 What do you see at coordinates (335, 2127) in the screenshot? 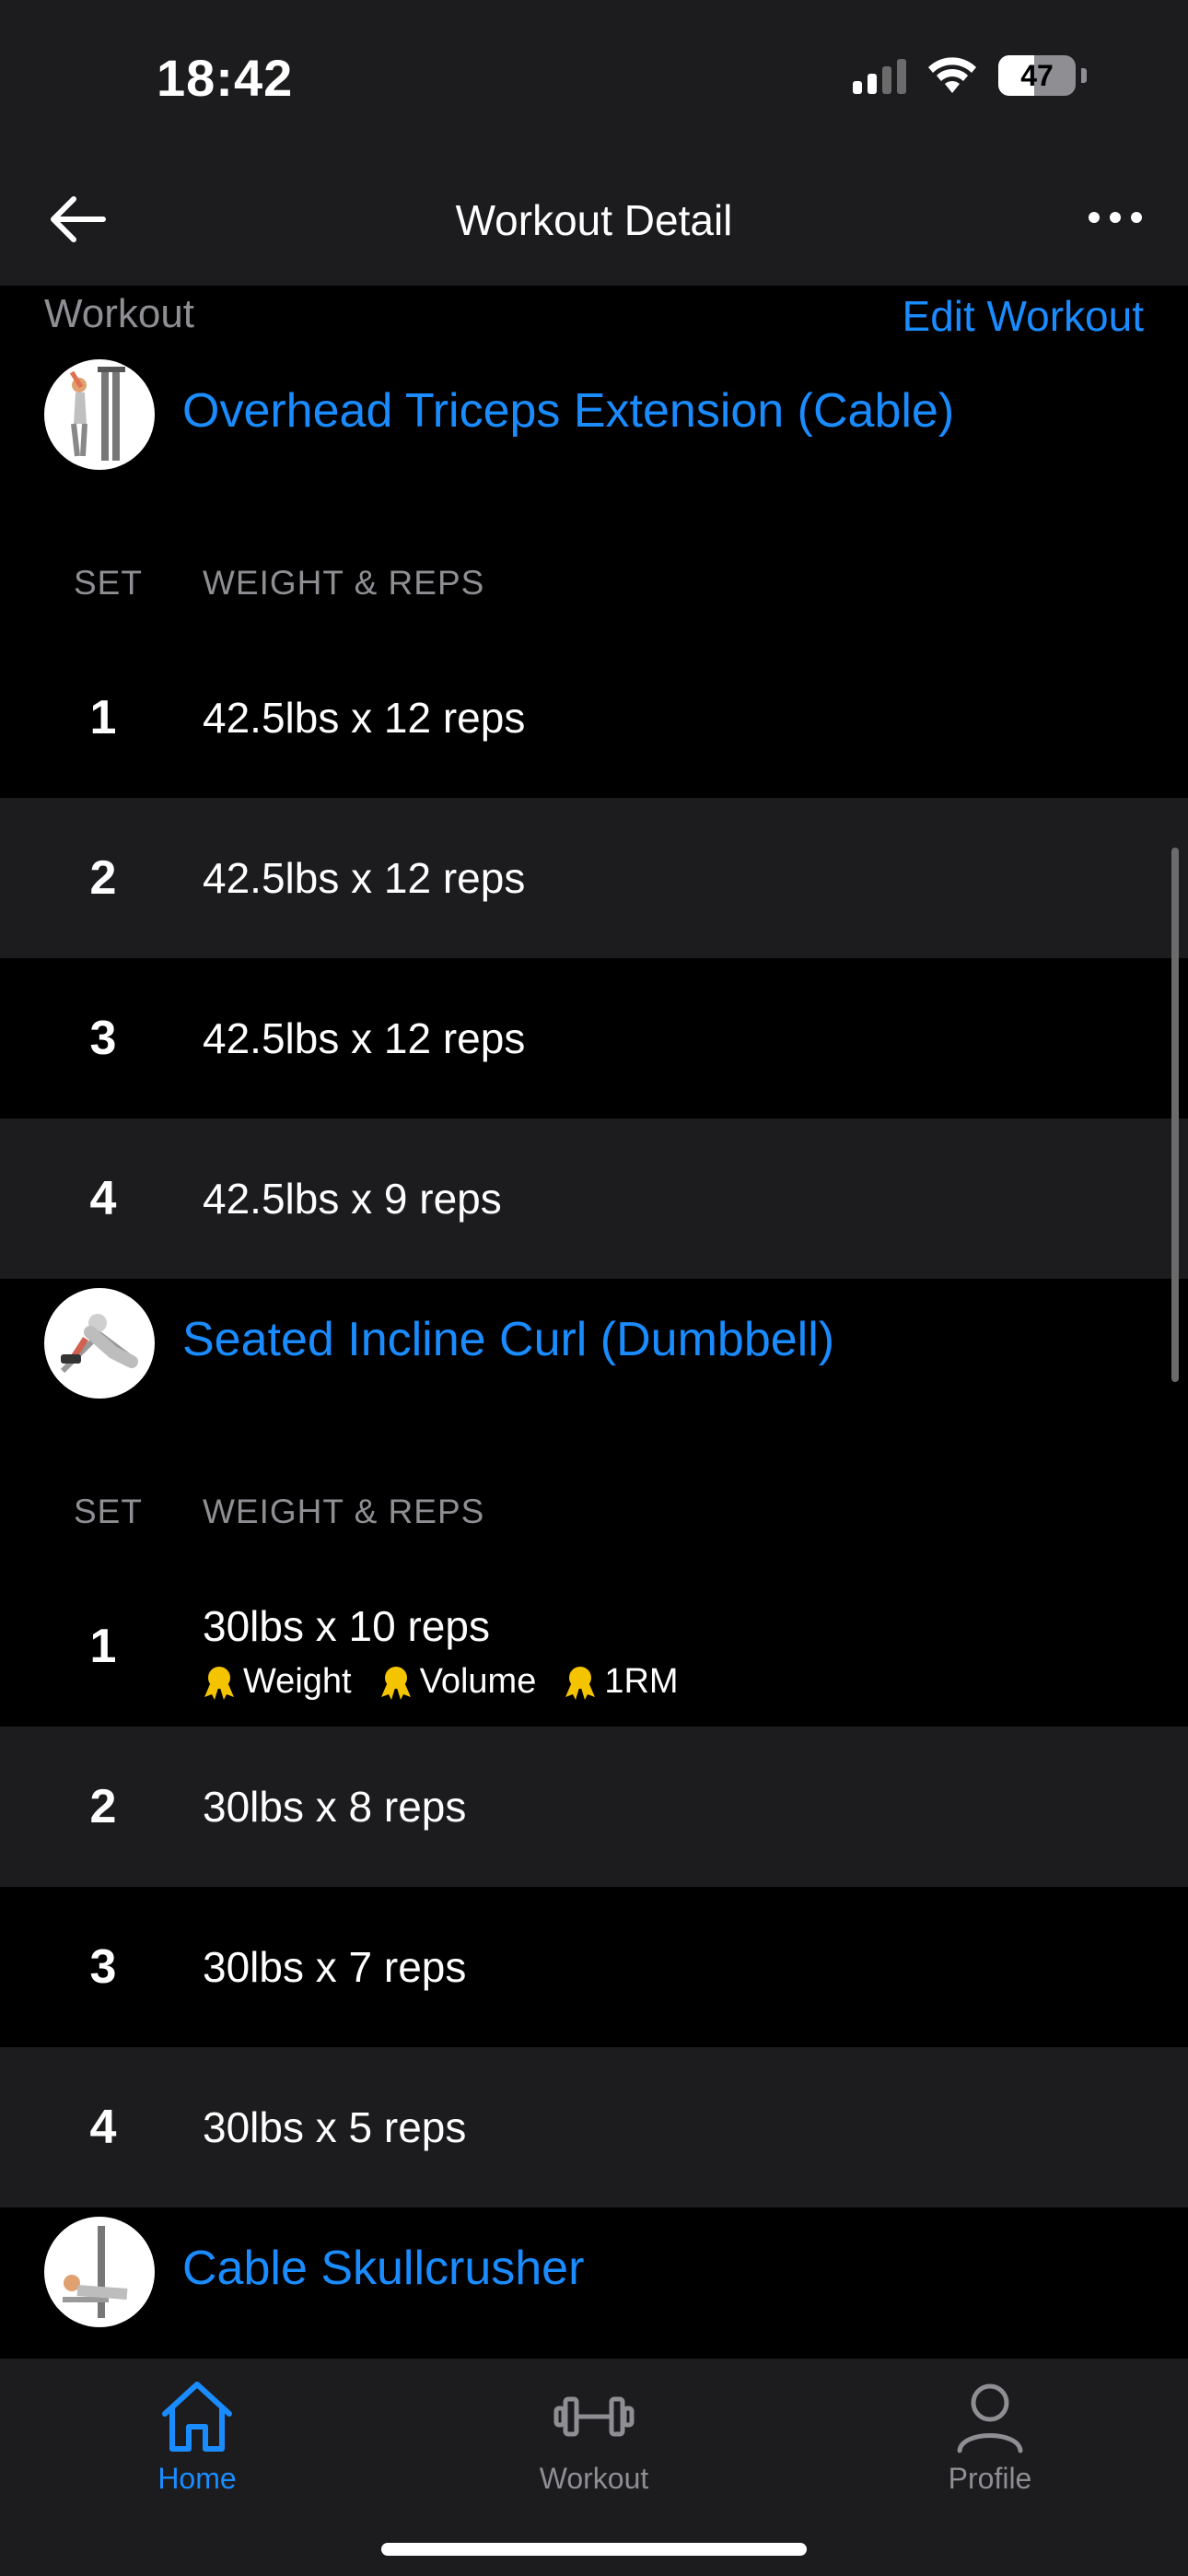
I see `set-weight-reps: 30lbs x 5 reps` at bounding box center [335, 2127].